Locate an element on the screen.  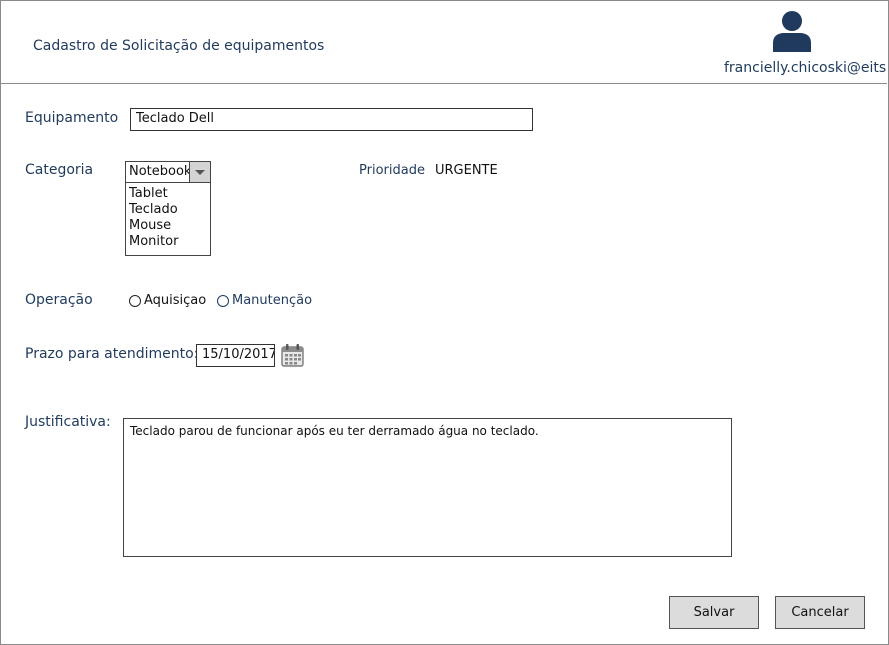
radio-circle-manutencao is located at coordinates (223, 300).